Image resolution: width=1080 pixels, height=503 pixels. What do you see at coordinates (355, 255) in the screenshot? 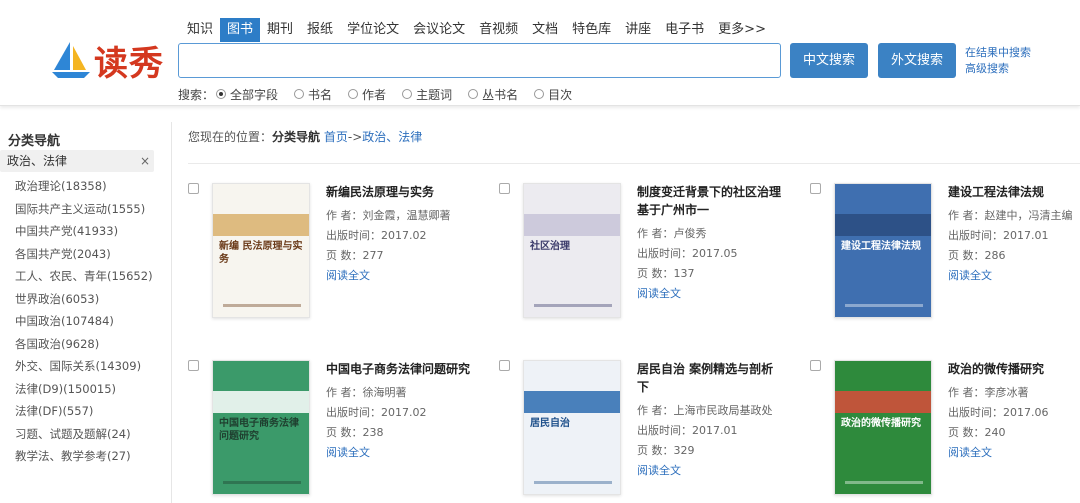
I see `book-pages: 页 数：277` at bounding box center [355, 255].